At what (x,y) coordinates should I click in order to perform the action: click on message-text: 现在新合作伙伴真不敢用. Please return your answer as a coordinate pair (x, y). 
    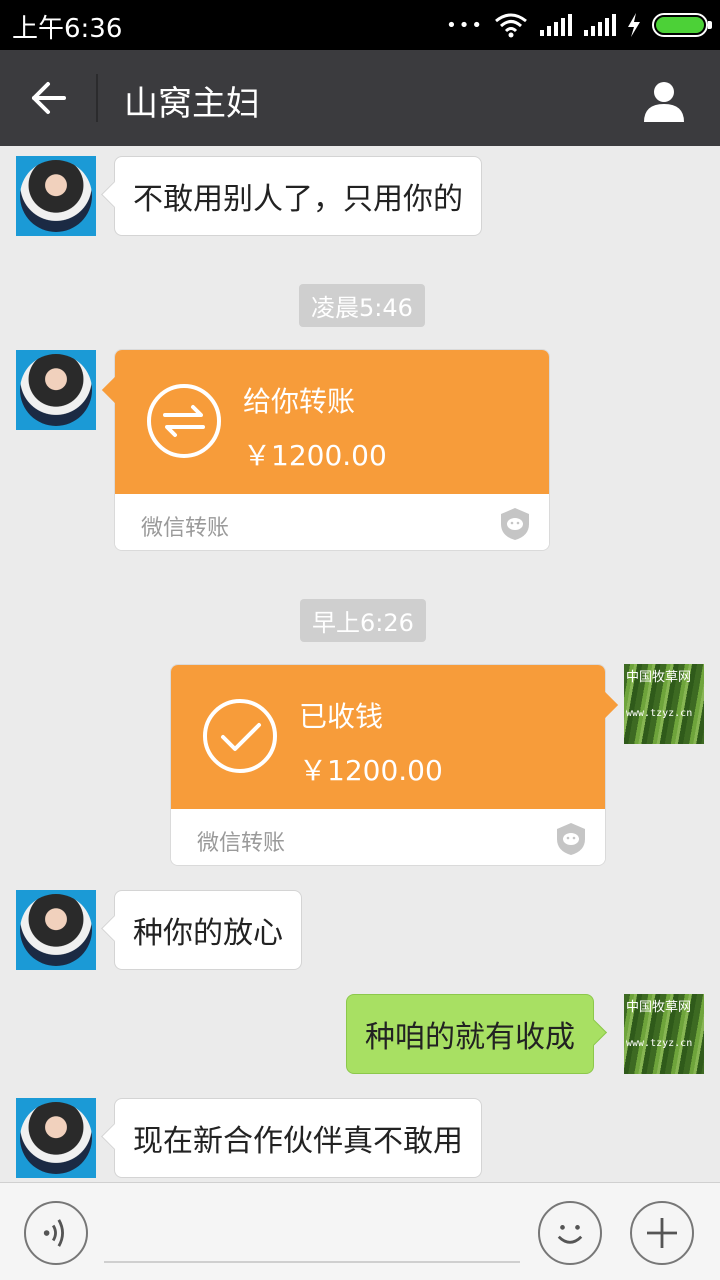
    Looking at the image, I should click on (298, 1141).